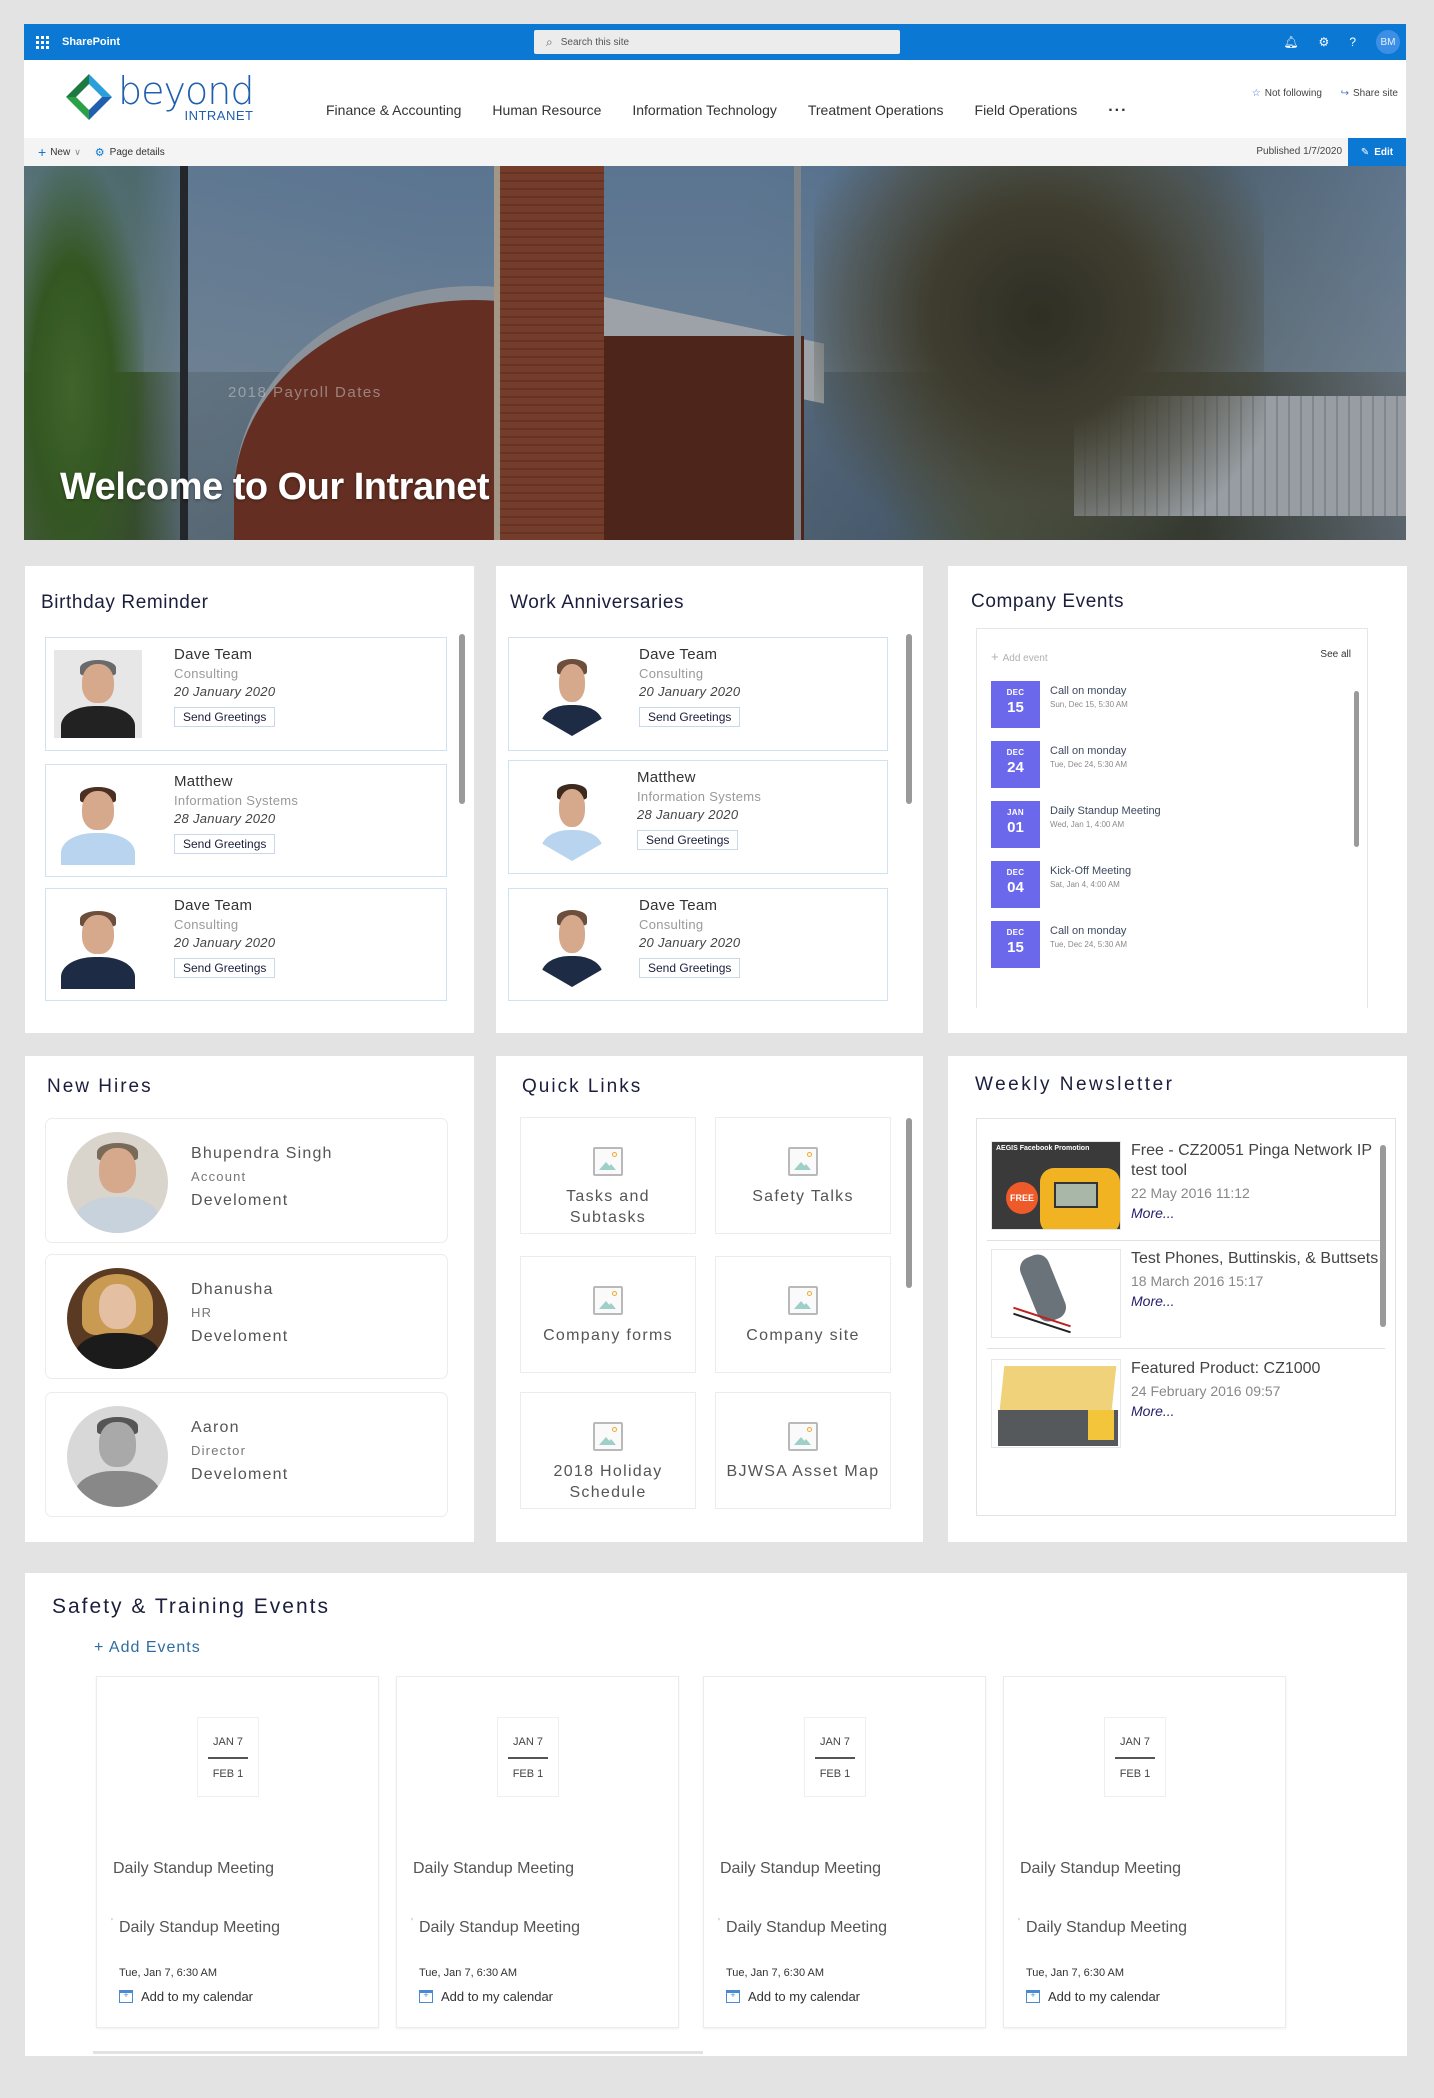 Image resolution: width=1434 pixels, height=2098 pixels. I want to click on quick-link-label: BJWSA Asset Map, so click(803, 1471).